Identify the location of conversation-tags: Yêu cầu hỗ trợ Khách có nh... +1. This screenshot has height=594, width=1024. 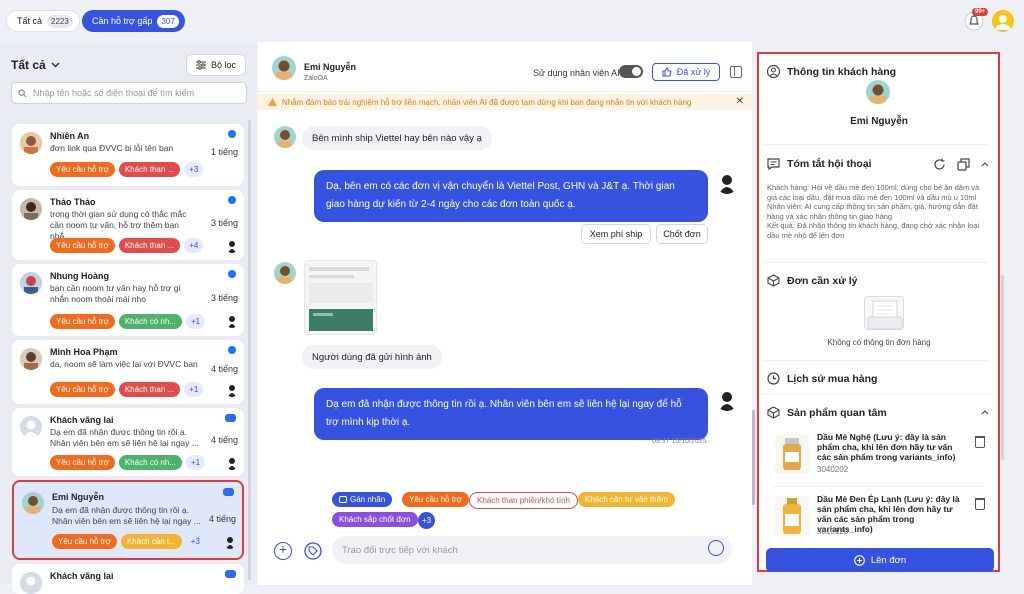
(128, 462).